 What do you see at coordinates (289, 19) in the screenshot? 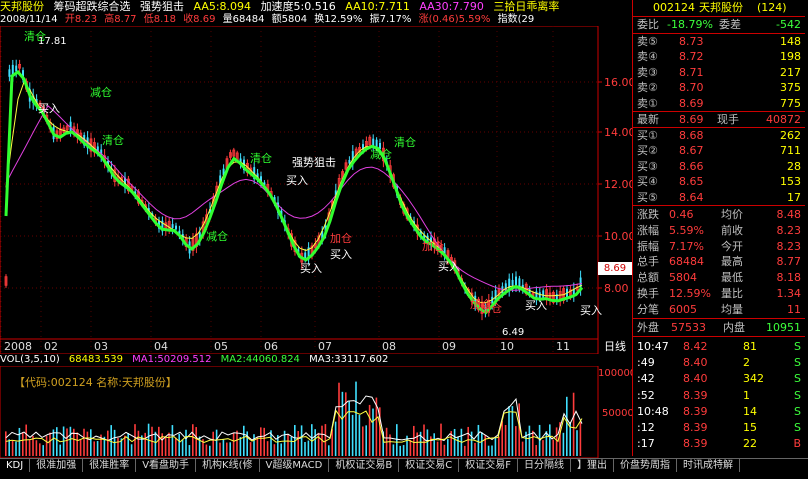
I see `info-amount: 额5804` at bounding box center [289, 19].